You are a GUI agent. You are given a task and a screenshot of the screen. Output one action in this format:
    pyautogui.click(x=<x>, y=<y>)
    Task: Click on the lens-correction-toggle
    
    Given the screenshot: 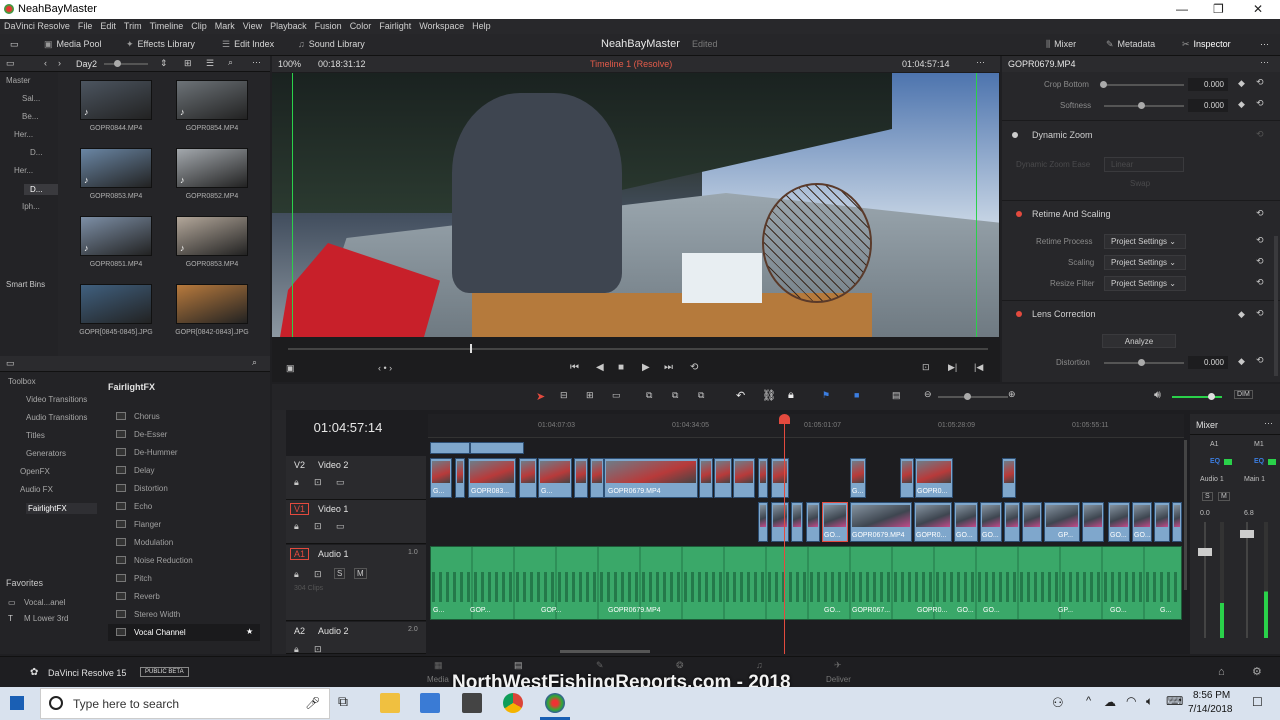 What is the action you would take?
    pyautogui.click(x=1019, y=314)
    